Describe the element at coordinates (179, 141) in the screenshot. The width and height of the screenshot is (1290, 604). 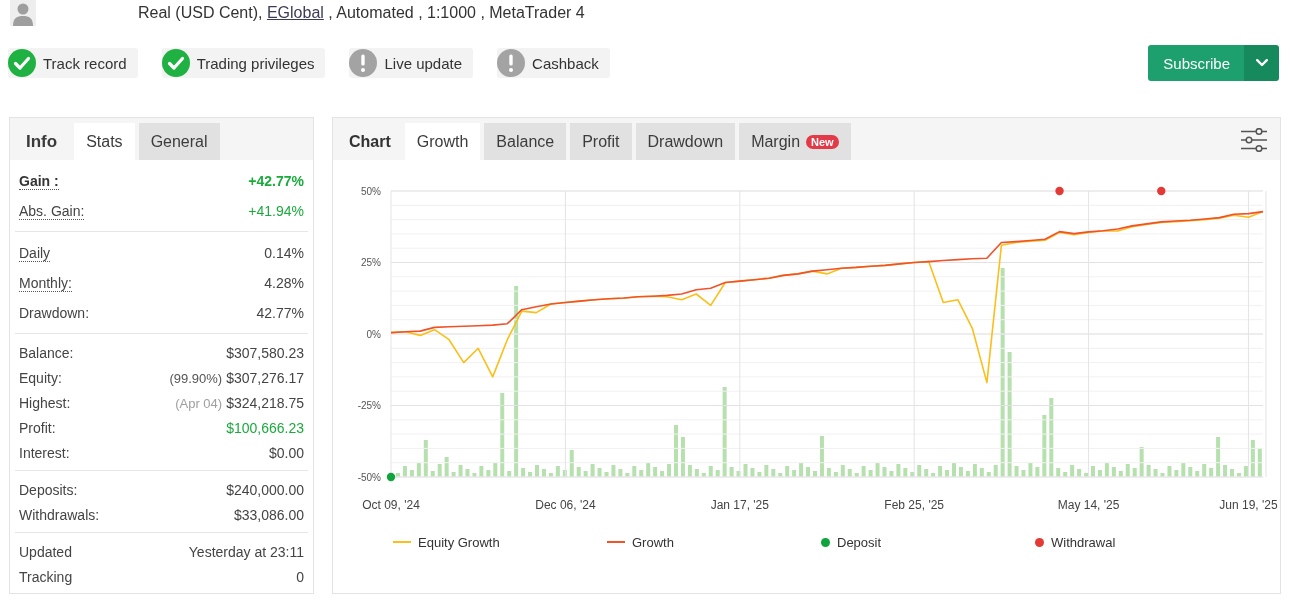
I see `panel-tab: General` at that location.